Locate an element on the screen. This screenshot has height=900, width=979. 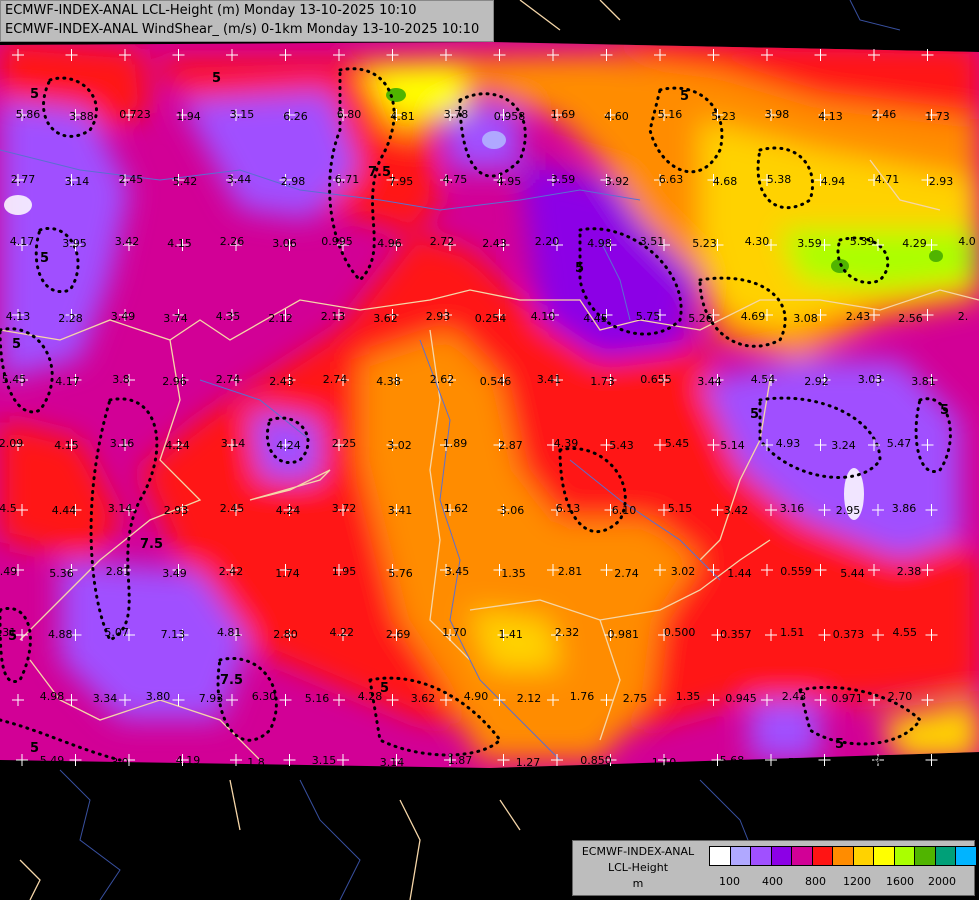
station-value: 4.69 is located at coordinates (753, 316).